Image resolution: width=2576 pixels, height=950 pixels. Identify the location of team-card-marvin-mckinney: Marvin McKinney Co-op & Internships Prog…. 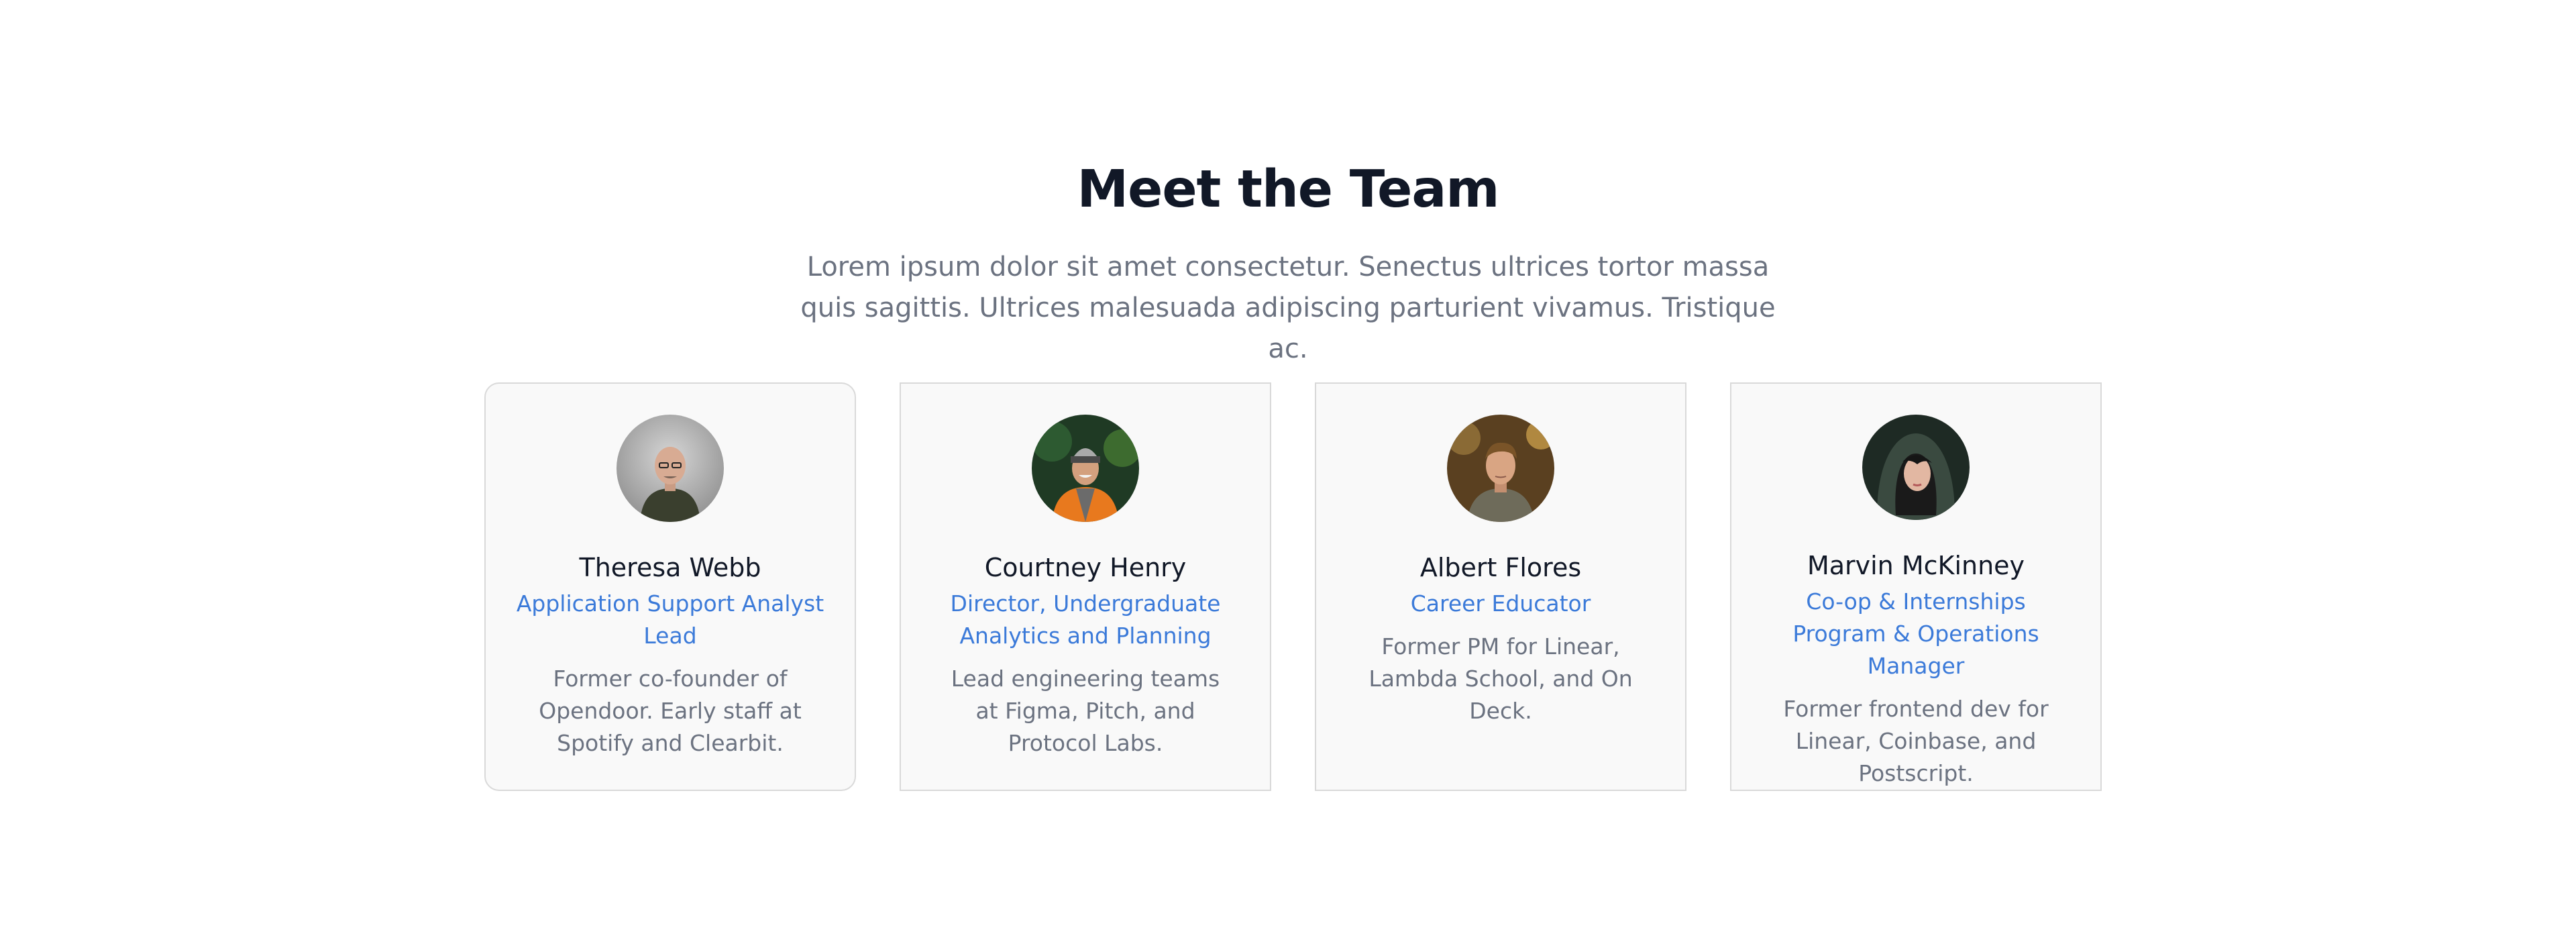
(1916, 586).